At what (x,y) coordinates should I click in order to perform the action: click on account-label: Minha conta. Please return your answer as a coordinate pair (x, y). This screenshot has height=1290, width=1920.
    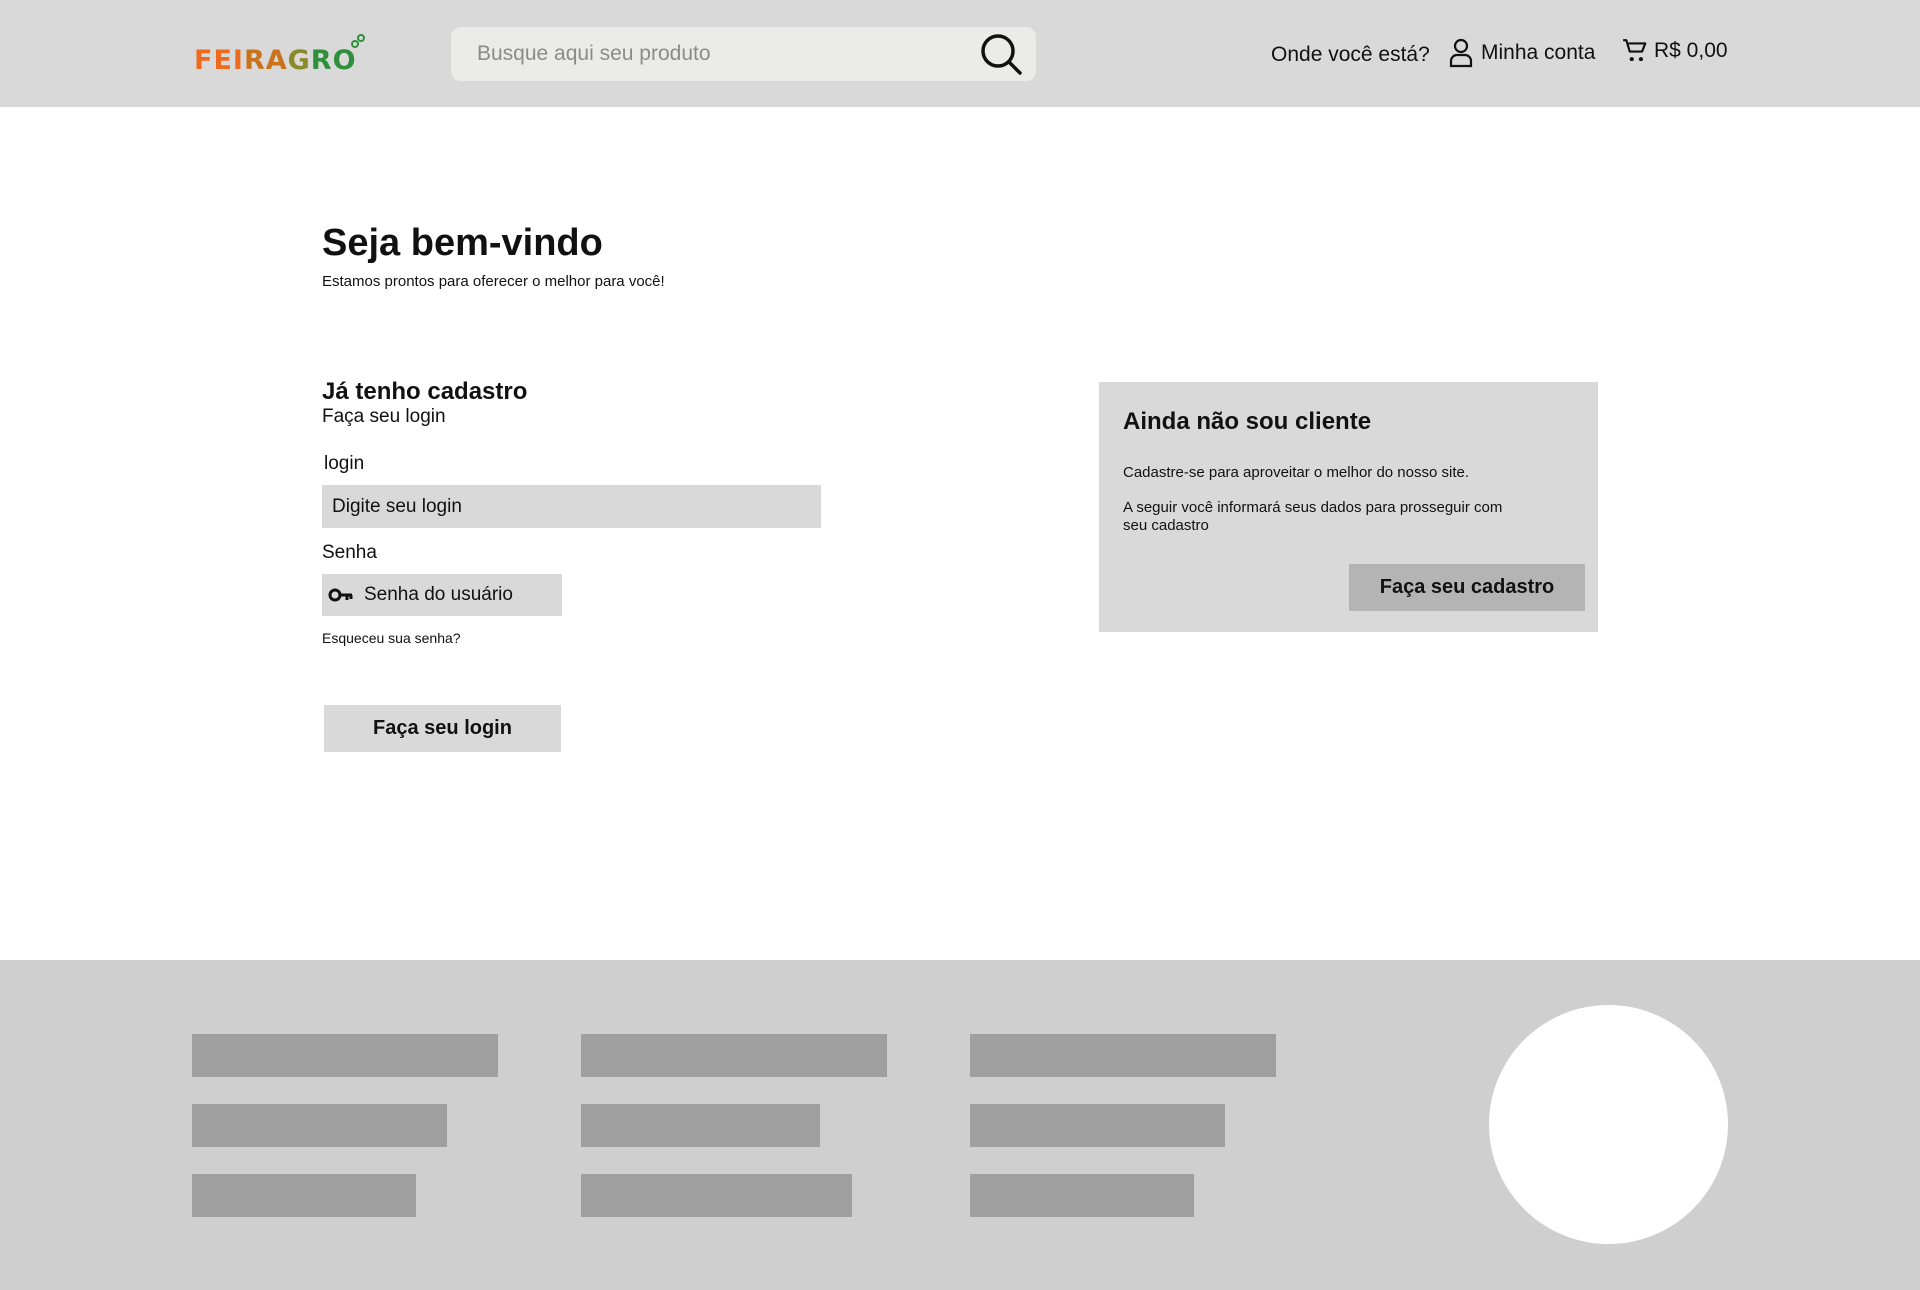
    Looking at the image, I should click on (1538, 52).